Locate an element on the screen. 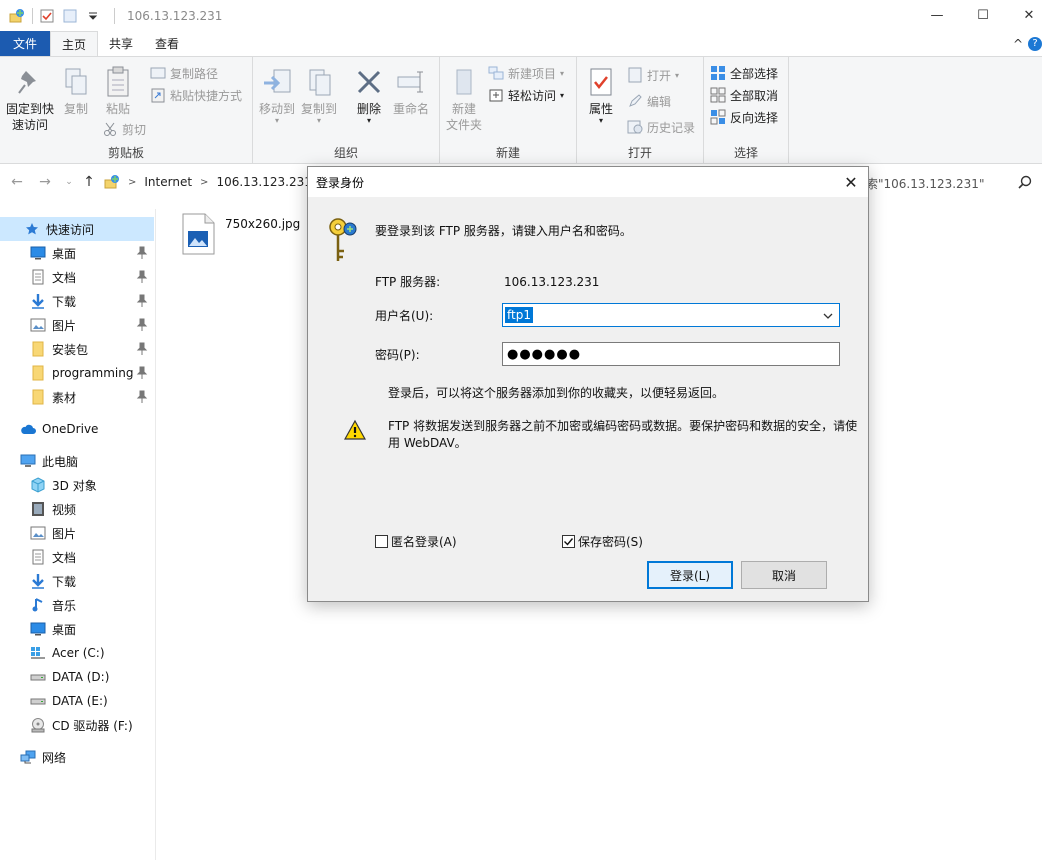 This screenshot has height=860, width=1042. documents-icon is located at coordinates (38, 557).